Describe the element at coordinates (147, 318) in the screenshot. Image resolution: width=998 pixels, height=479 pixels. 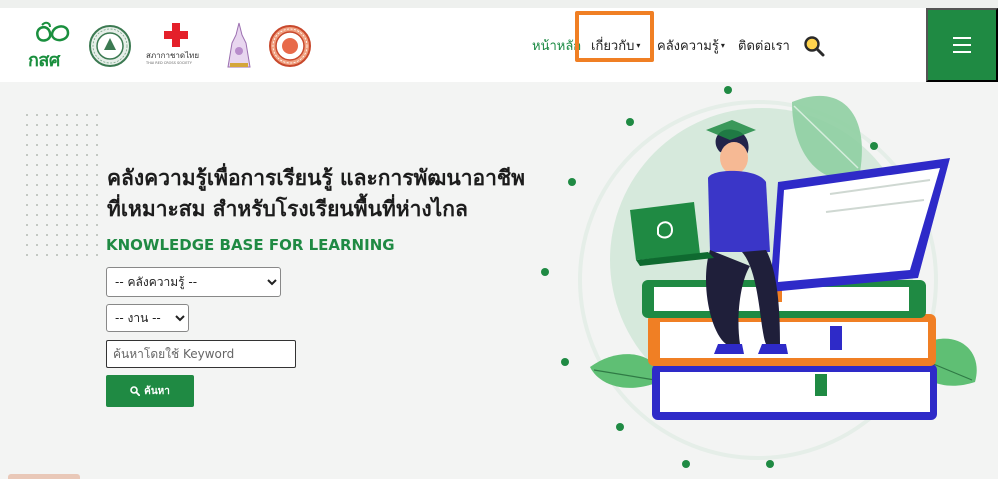
I see `work-select: -- งาน --` at that location.